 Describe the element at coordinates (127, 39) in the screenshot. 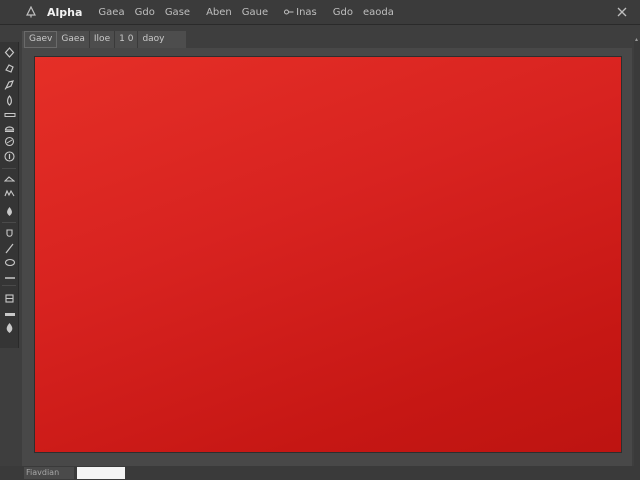

I see `option-value: 1 0` at that location.